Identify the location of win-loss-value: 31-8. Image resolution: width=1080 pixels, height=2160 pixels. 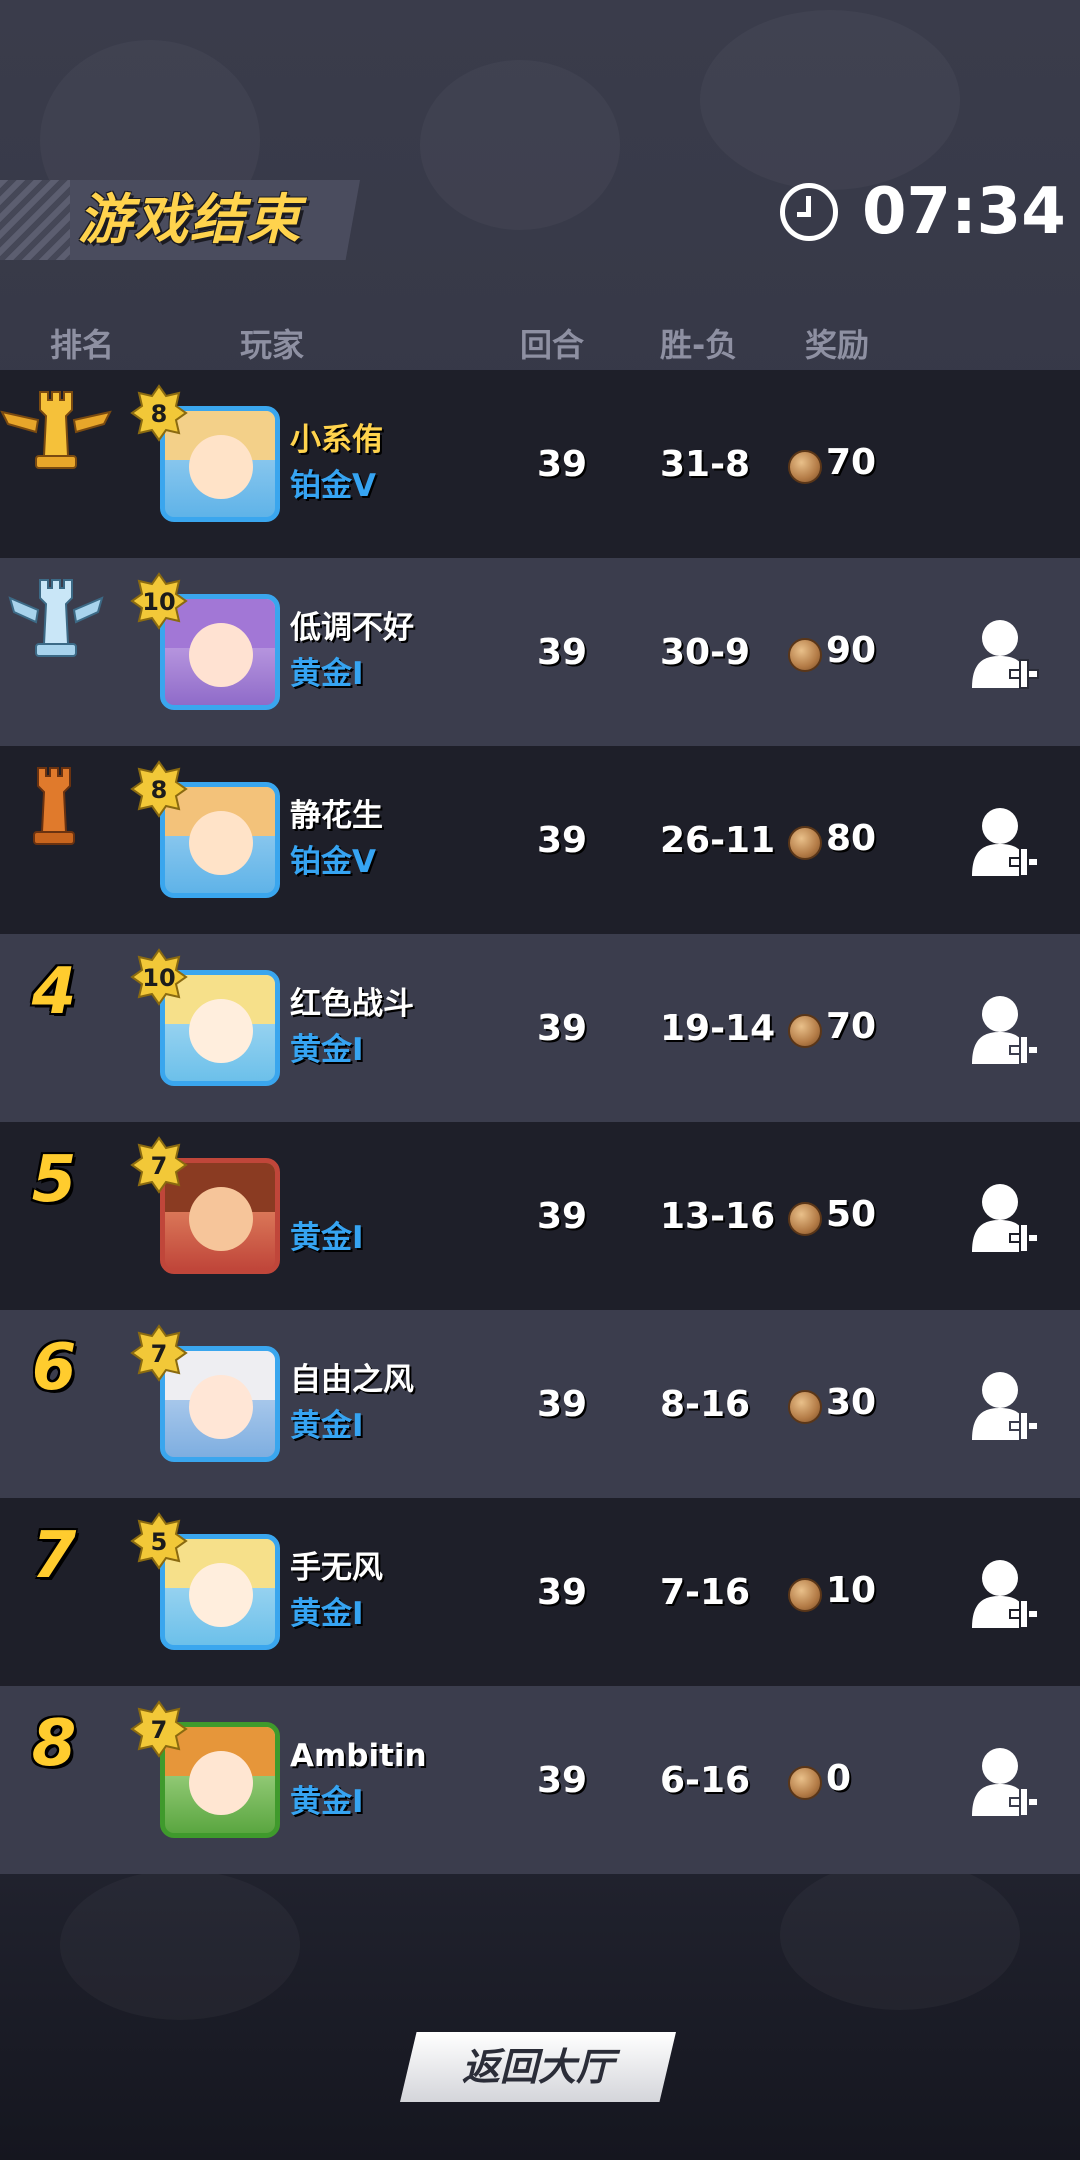
(705, 464).